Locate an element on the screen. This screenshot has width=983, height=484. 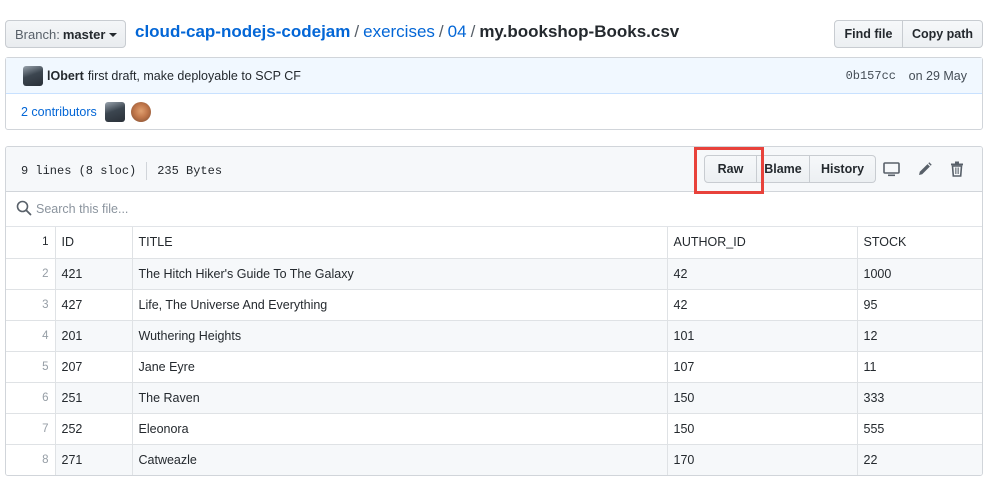
commit-date: on 29 May is located at coordinates (937, 76).